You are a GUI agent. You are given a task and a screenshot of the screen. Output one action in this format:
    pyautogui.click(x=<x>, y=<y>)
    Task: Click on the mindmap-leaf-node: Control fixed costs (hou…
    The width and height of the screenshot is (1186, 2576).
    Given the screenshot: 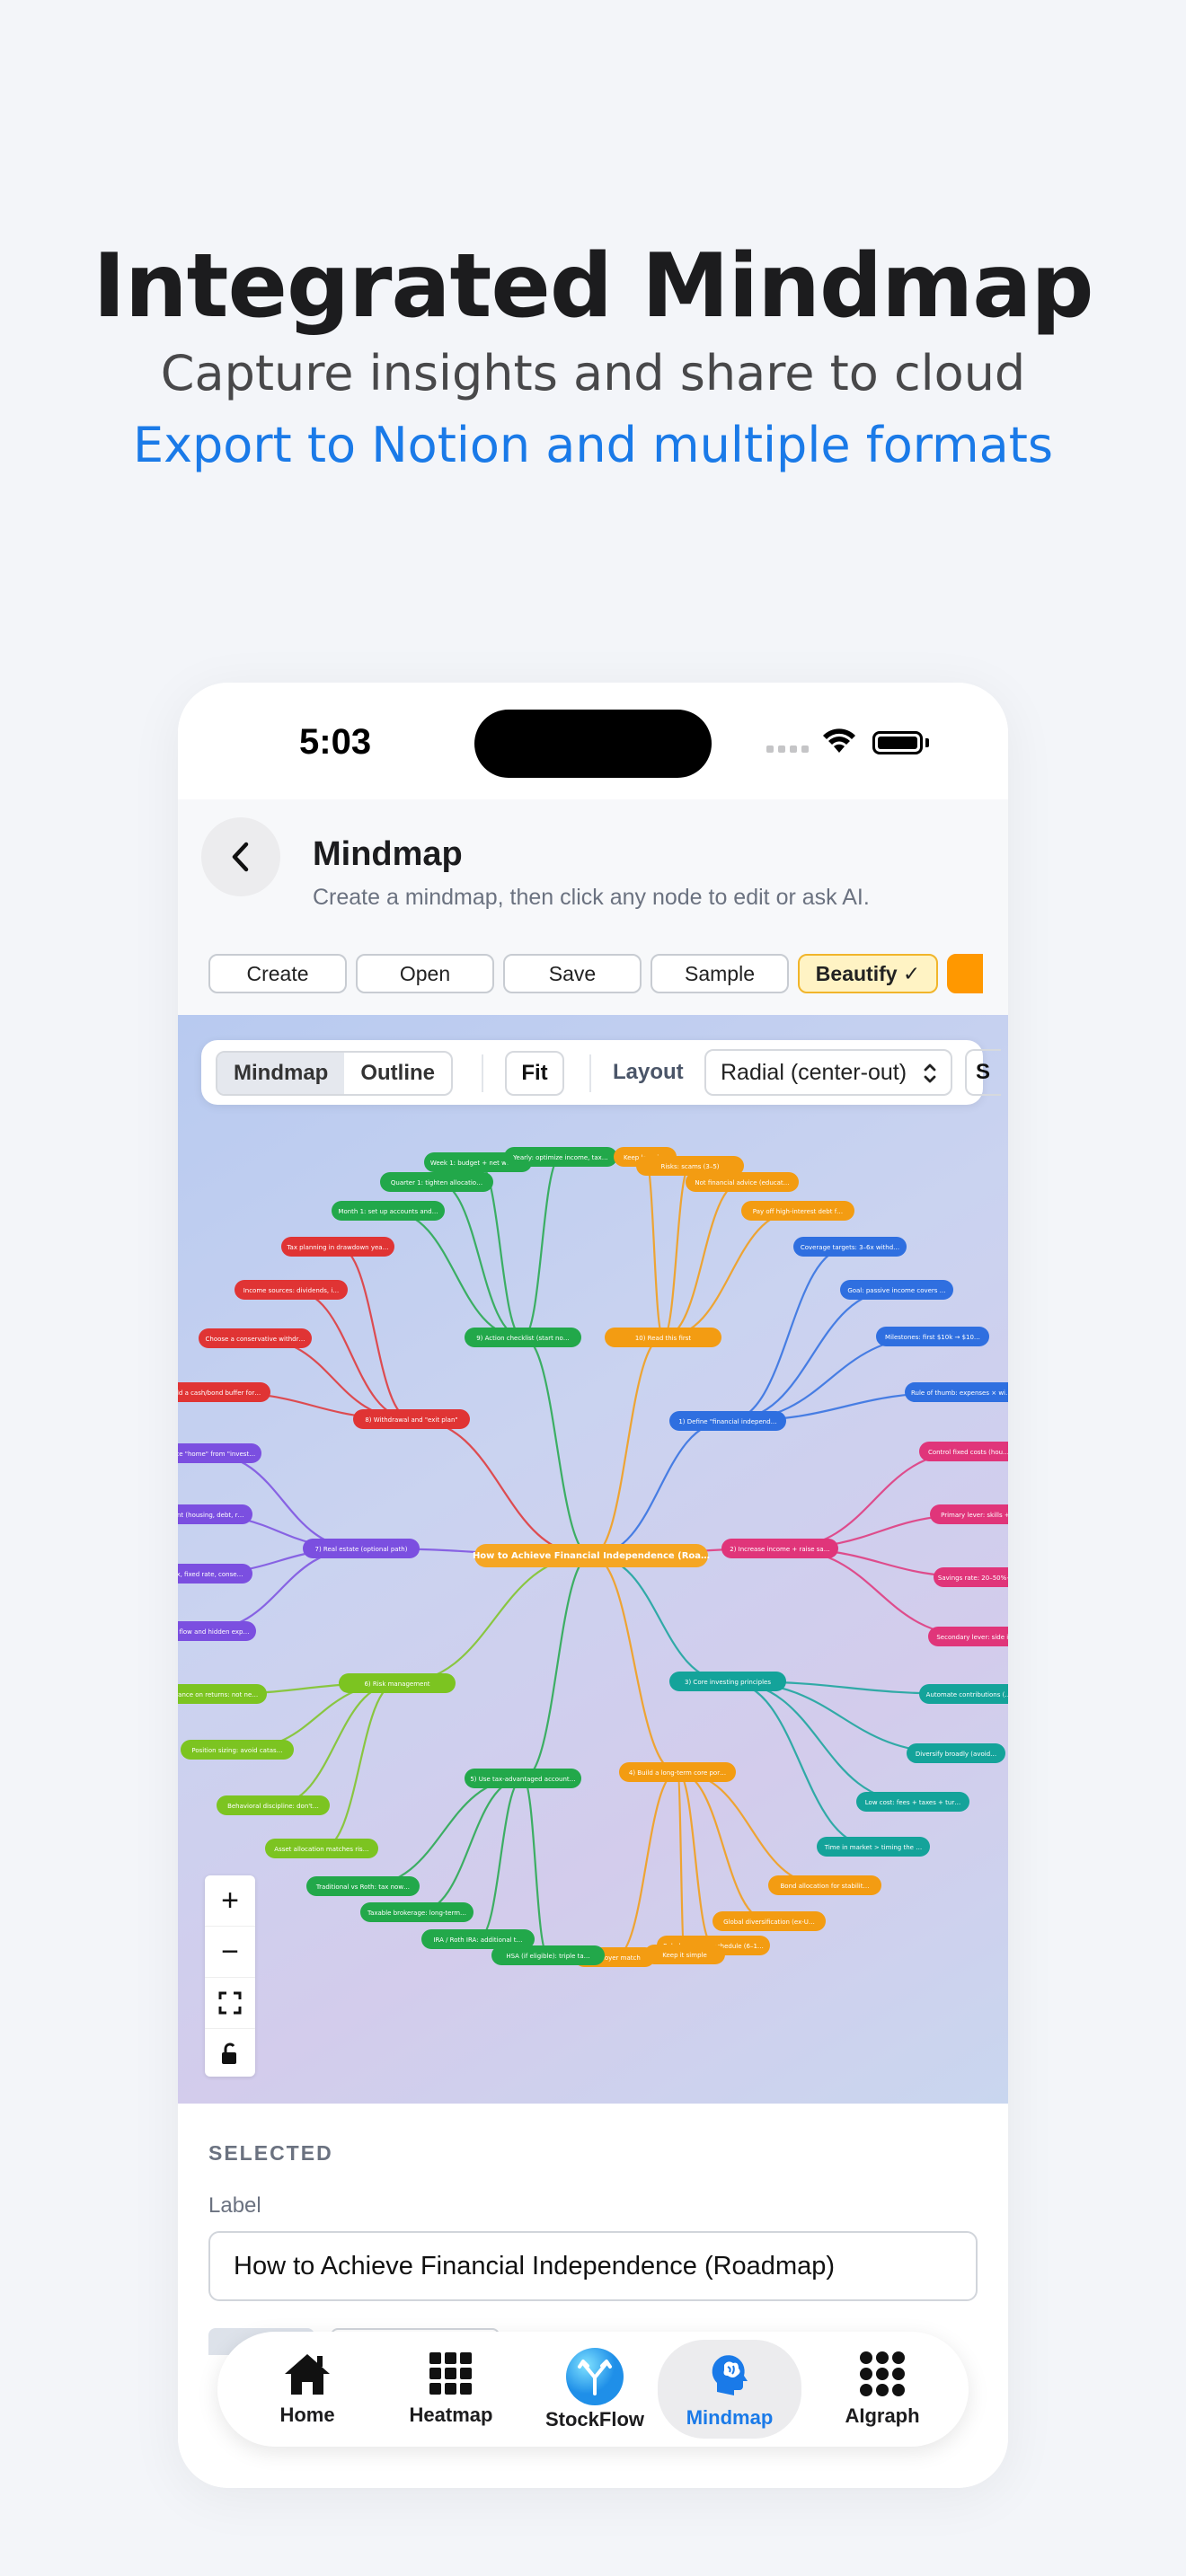 What is the action you would take?
    pyautogui.click(x=963, y=1451)
    